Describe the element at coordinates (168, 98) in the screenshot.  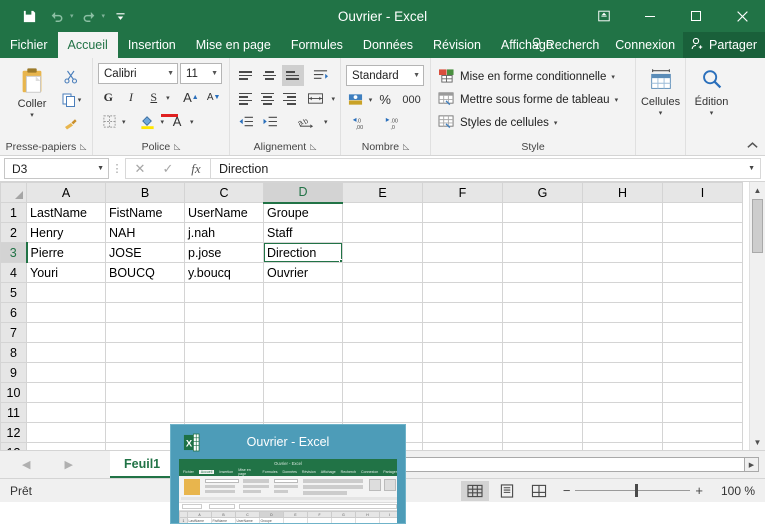
I see `underline-dropdown-icon: ▾` at that location.